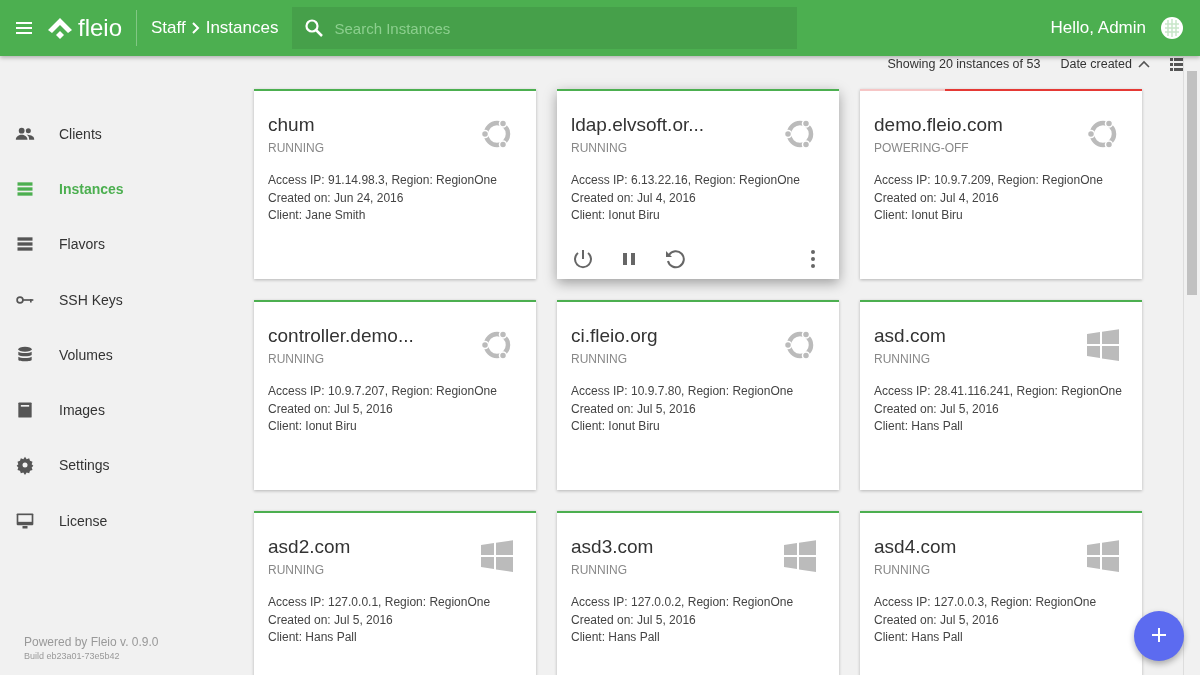 The width and height of the screenshot is (1200, 675). I want to click on instance-card: asd2.com RUNNING Access IP: 127.0.0.1, Region: RegionOne Created on: Jul 5, 2016 Client: Hans Pall, so click(395, 593).